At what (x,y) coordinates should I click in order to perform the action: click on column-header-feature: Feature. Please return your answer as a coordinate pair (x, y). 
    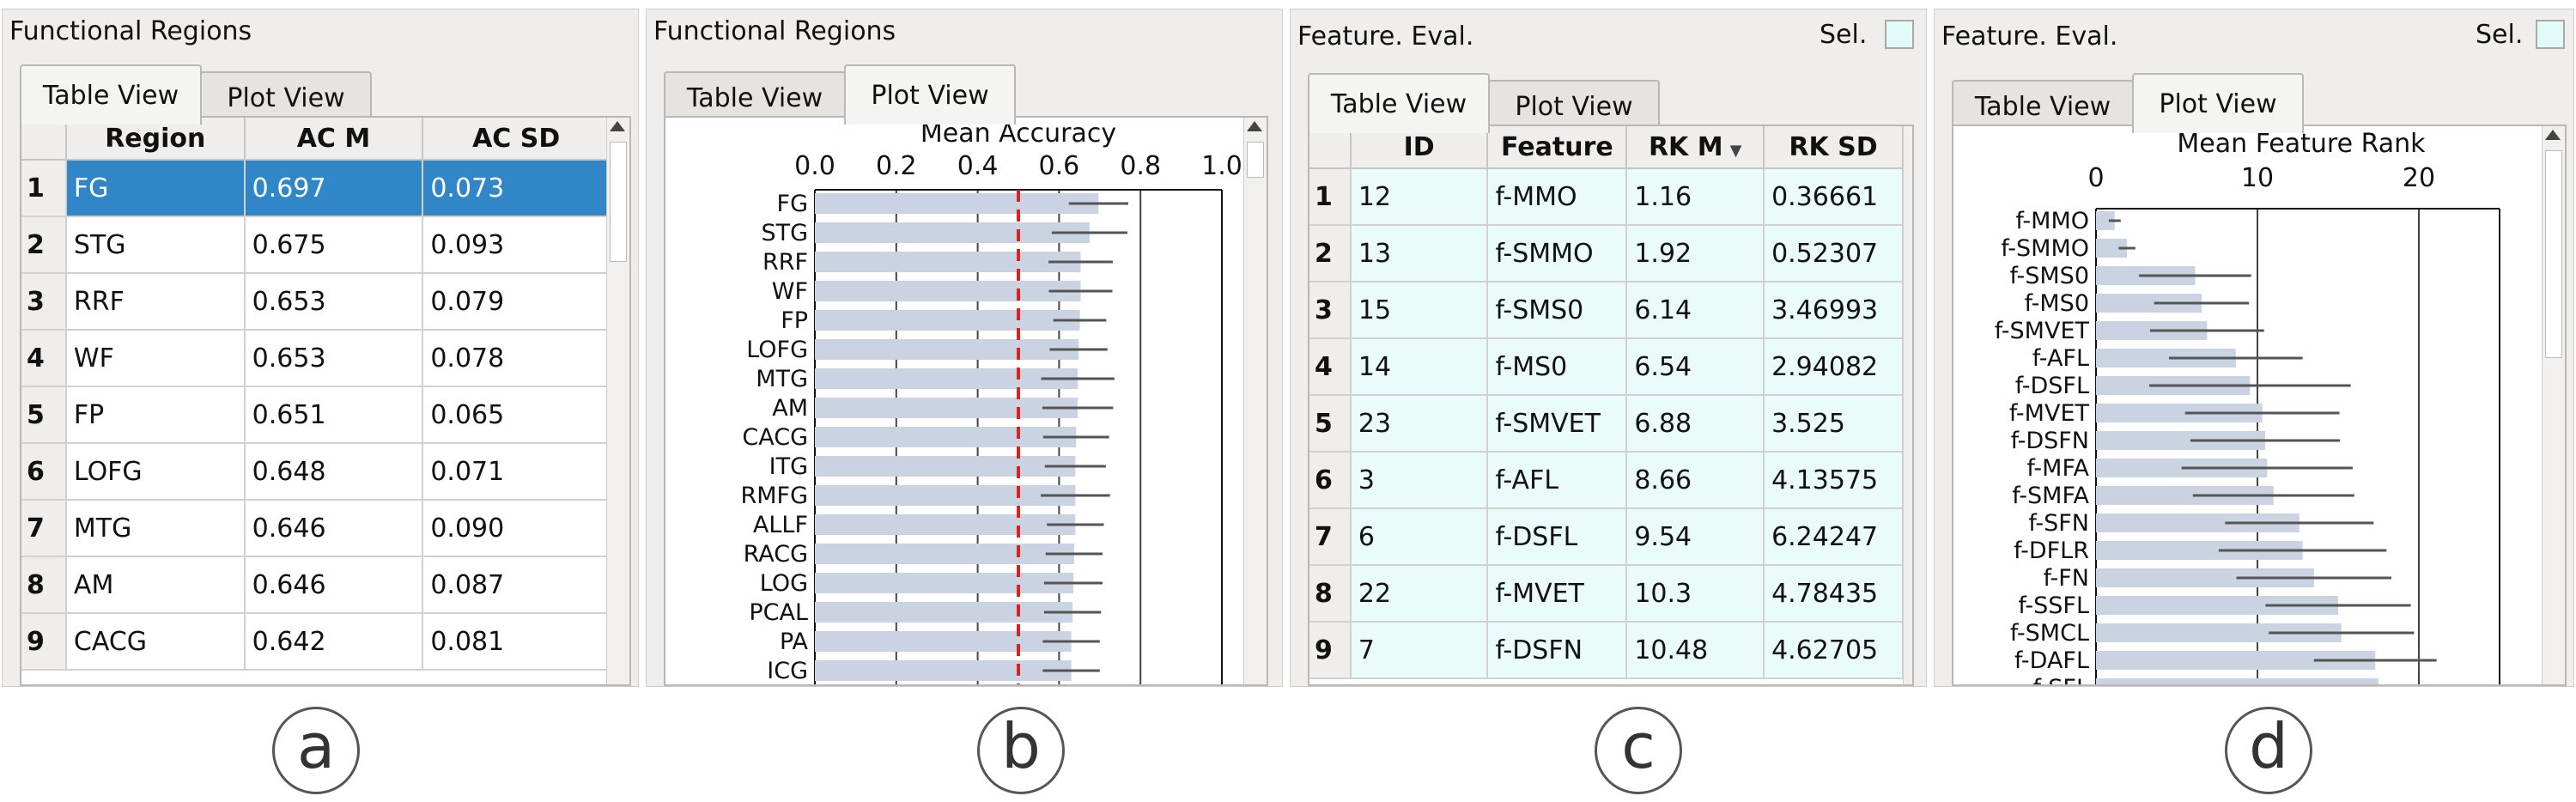
    Looking at the image, I should click on (1557, 147).